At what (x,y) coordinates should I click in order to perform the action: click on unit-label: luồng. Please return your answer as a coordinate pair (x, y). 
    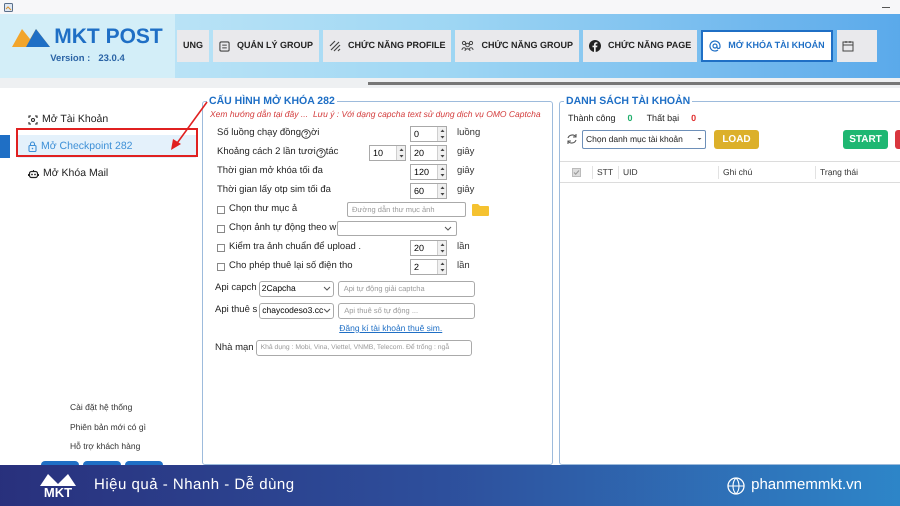
    Looking at the image, I should click on (468, 133).